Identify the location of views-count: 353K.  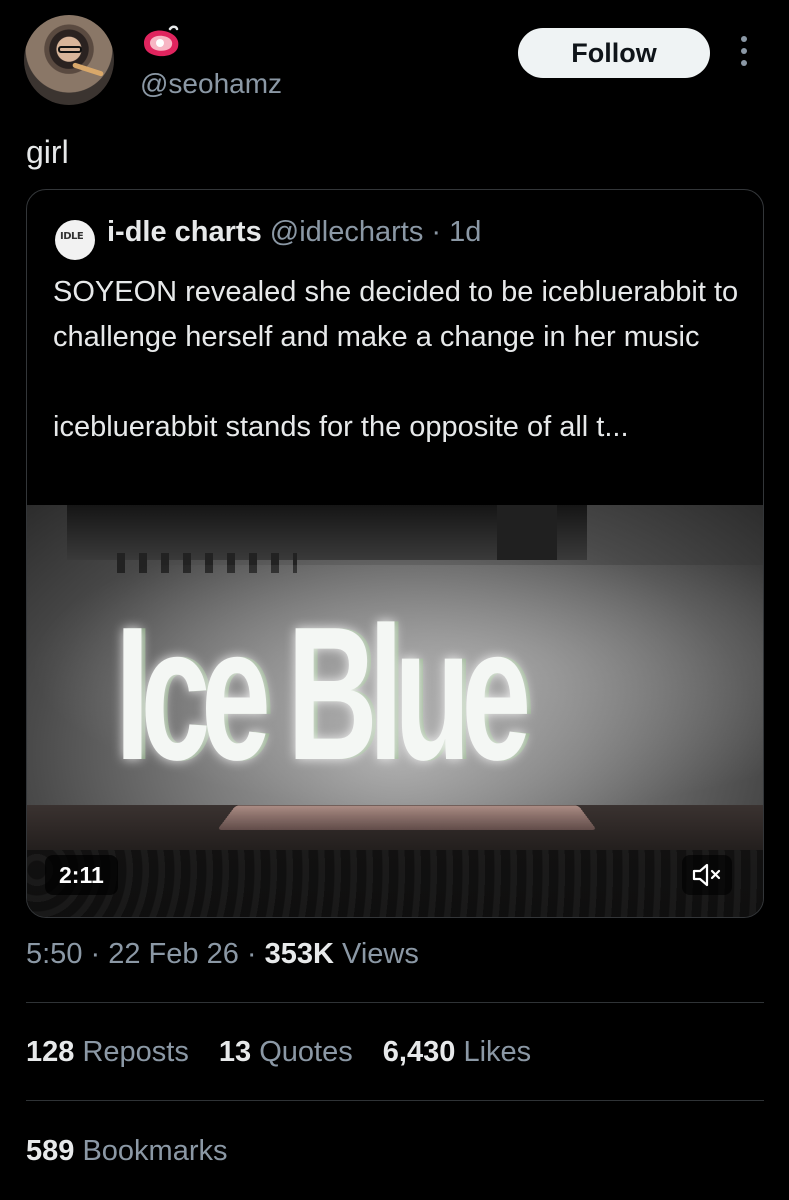
(299, 954).